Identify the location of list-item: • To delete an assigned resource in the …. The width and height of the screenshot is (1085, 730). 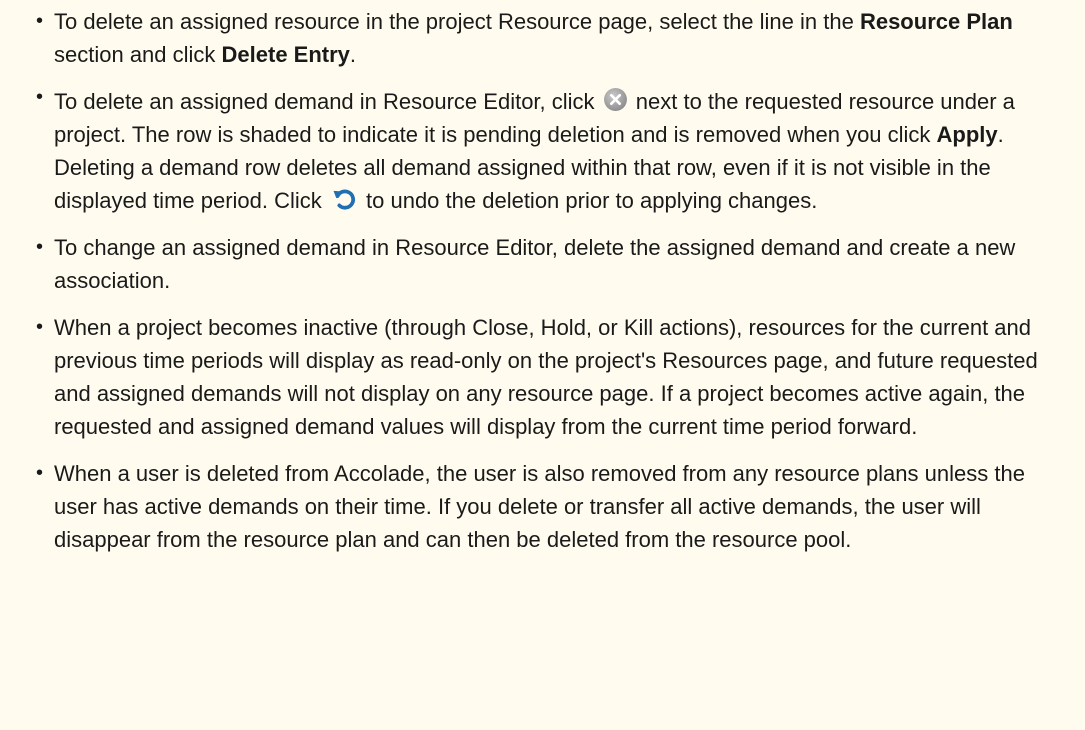
(542, 38).